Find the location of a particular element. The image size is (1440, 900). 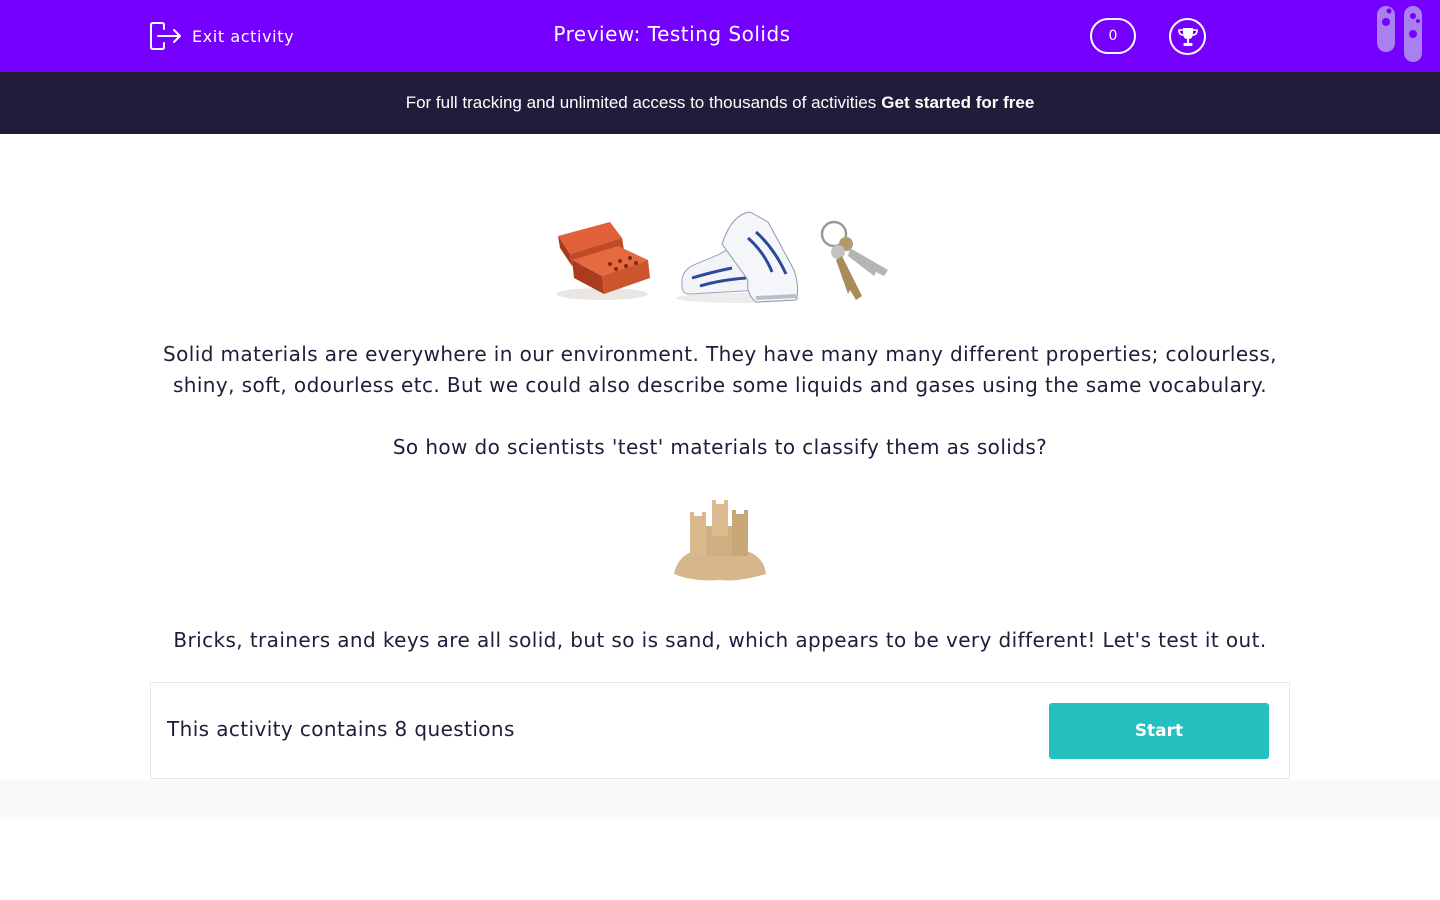

bricks-image is located at coordinates (603, 261).